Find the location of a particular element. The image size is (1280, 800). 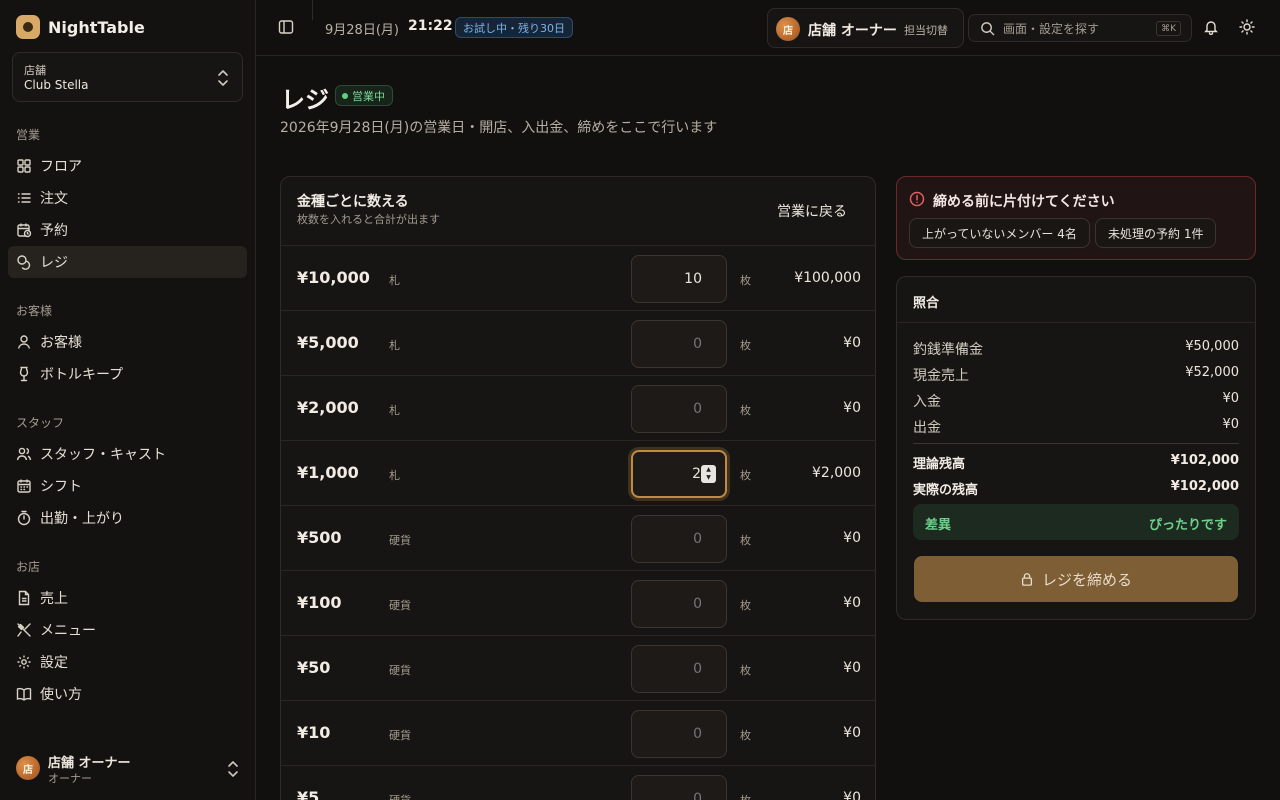

brand-name: NightTable is located at coordinates (96, 27).